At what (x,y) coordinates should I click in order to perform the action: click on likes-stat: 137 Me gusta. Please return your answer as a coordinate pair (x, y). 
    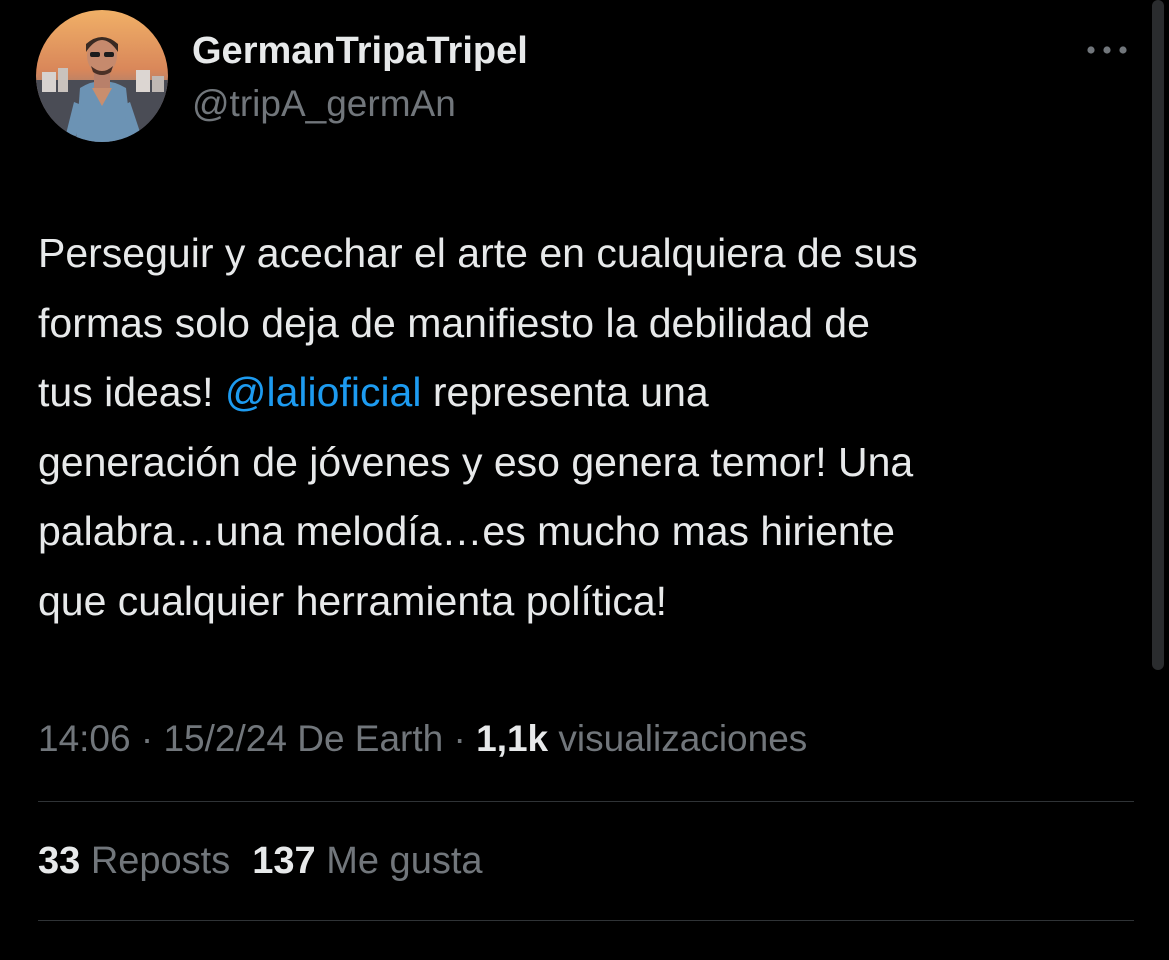
    Looking at the image, I should click on (367, 861).